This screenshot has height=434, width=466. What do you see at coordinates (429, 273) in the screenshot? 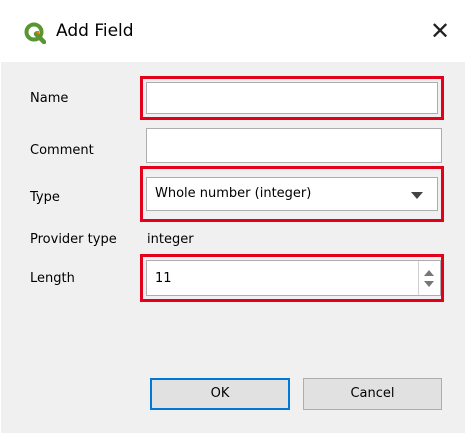
I see `spin-up-icon` at bounding box center [429, 273].